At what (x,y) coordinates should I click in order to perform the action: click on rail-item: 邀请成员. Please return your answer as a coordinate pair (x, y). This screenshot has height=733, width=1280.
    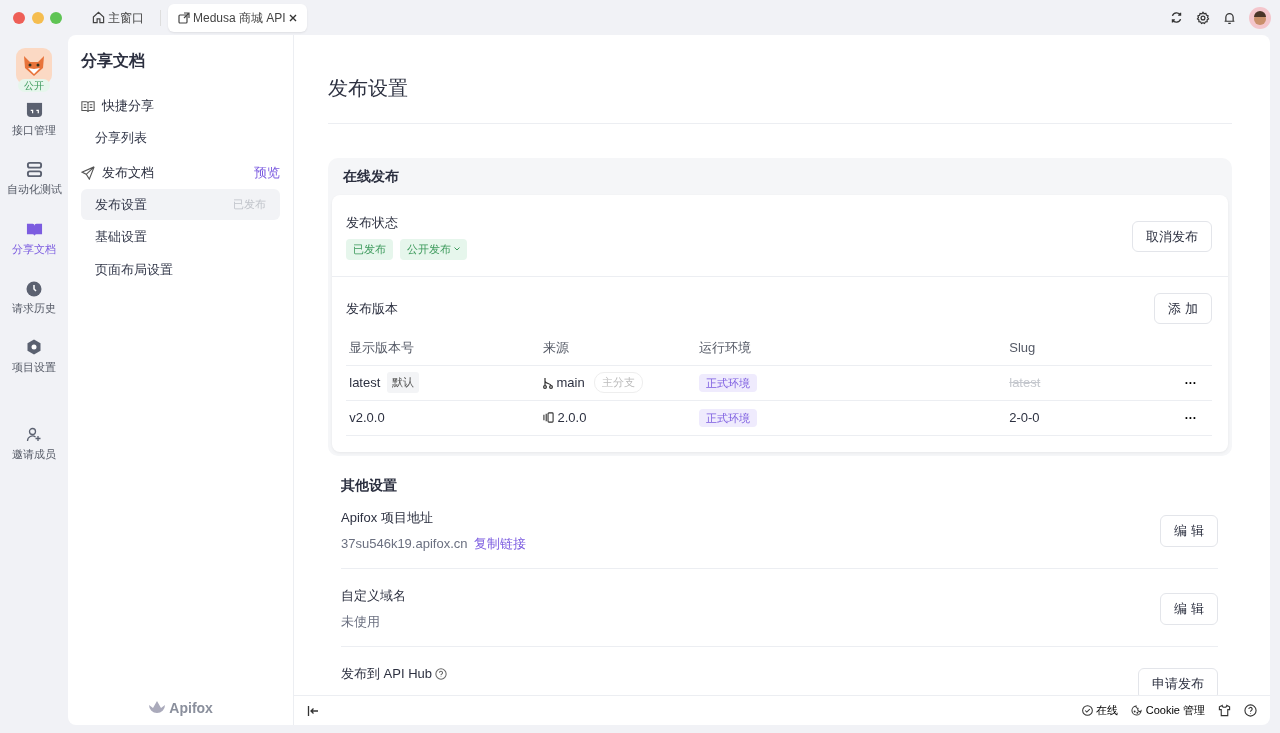
    Looking at the image, I should click on (34, 445).